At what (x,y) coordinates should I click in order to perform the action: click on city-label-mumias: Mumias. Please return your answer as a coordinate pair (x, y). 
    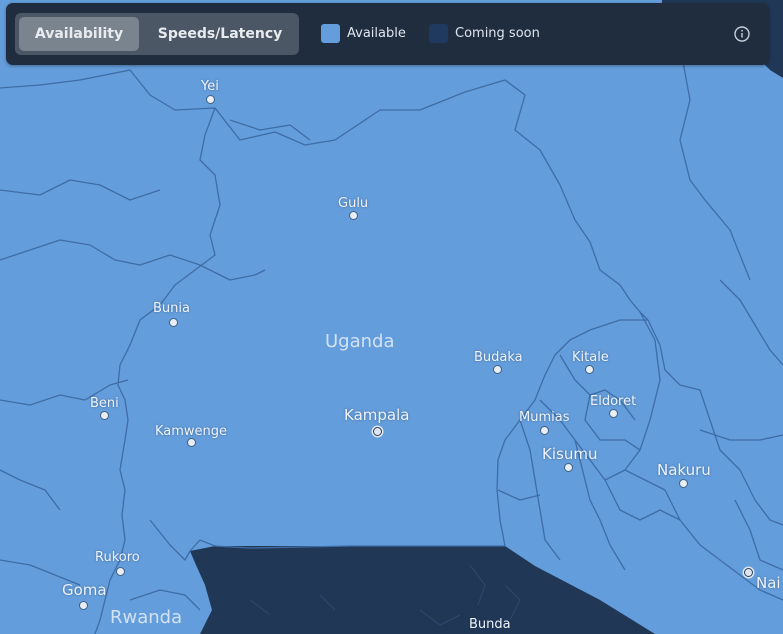
    Looking at the image, I should click on (544, 417).